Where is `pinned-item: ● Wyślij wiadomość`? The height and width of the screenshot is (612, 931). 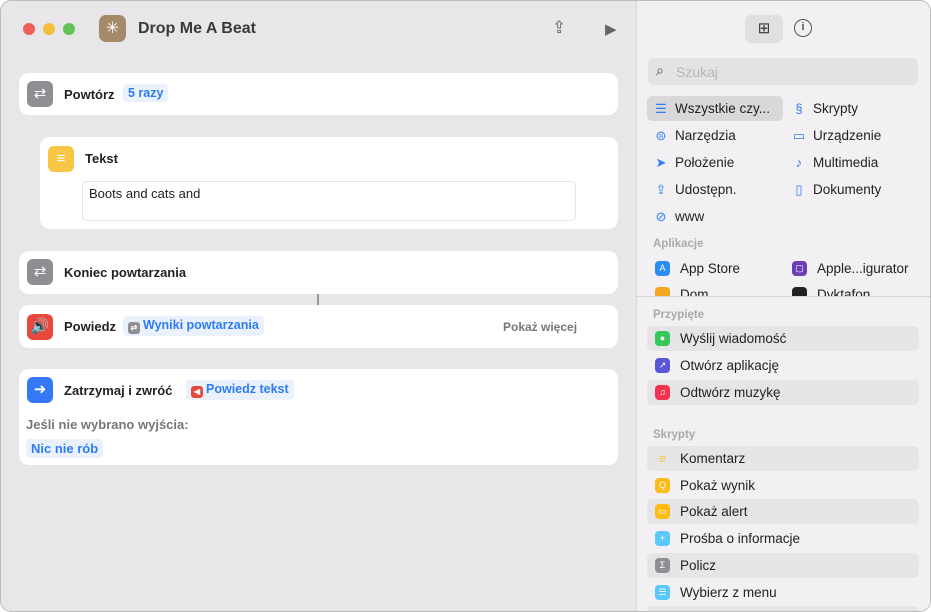 pinned-item: ● Wyślij wiadomość is located at coordinates (783, 338).